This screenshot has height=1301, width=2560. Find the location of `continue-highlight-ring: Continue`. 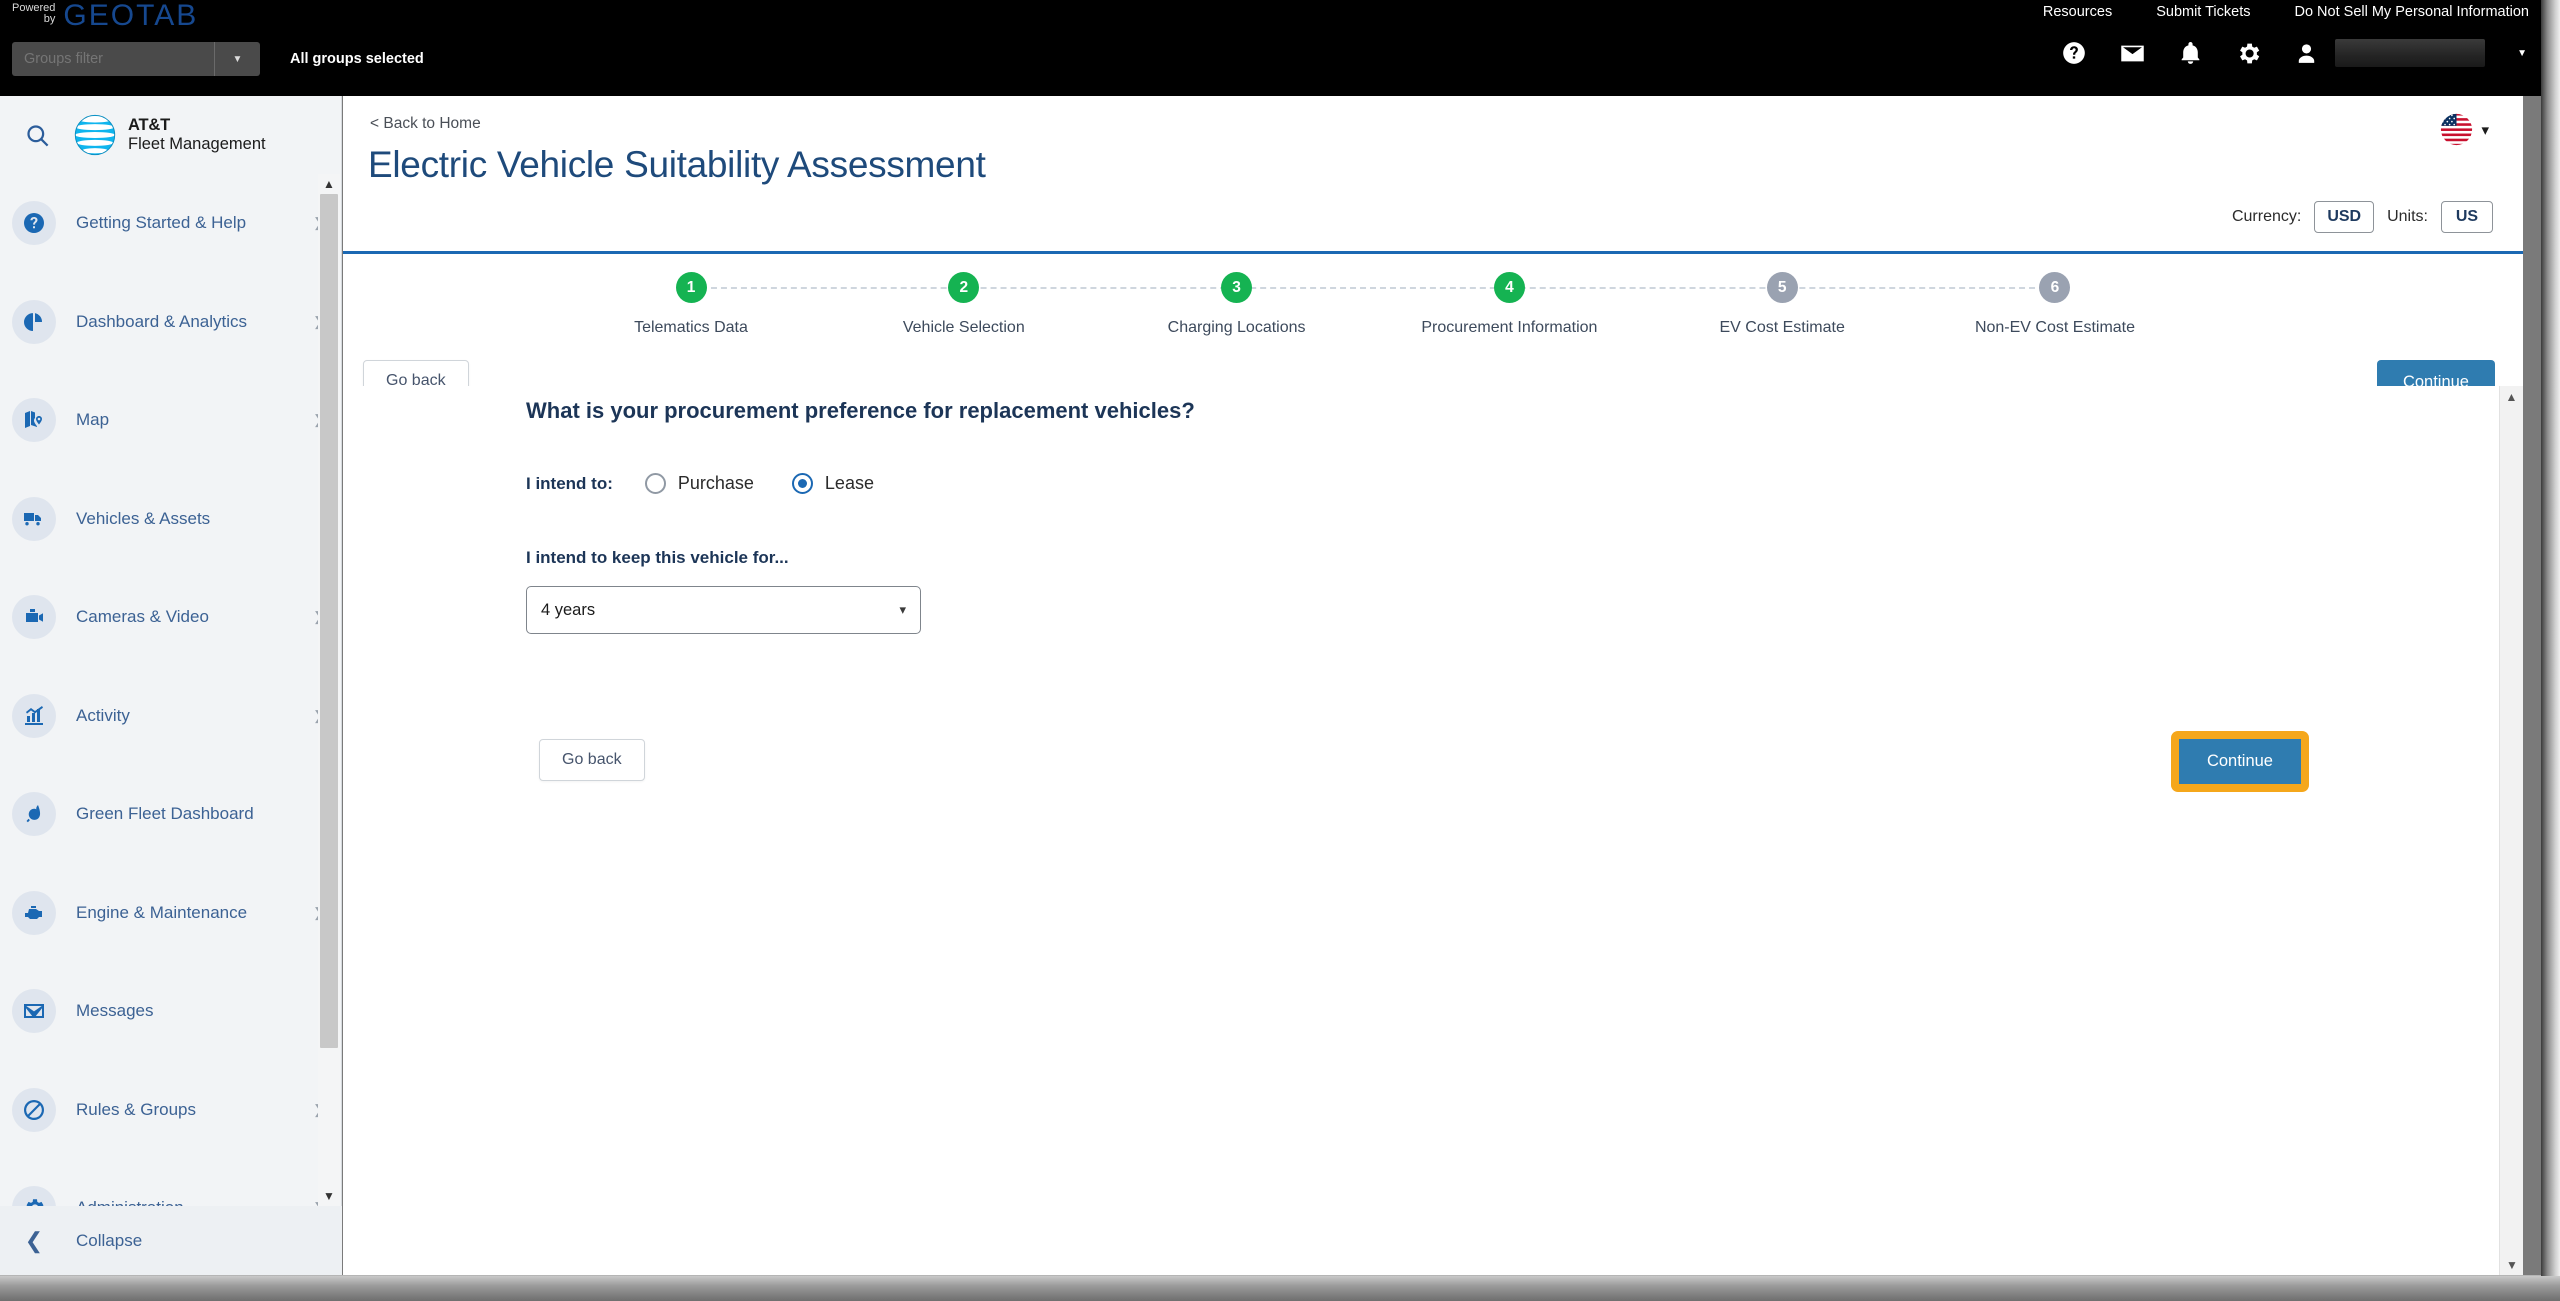

continue-highlight-ring: Continue is located at coordinates (2239, 761).